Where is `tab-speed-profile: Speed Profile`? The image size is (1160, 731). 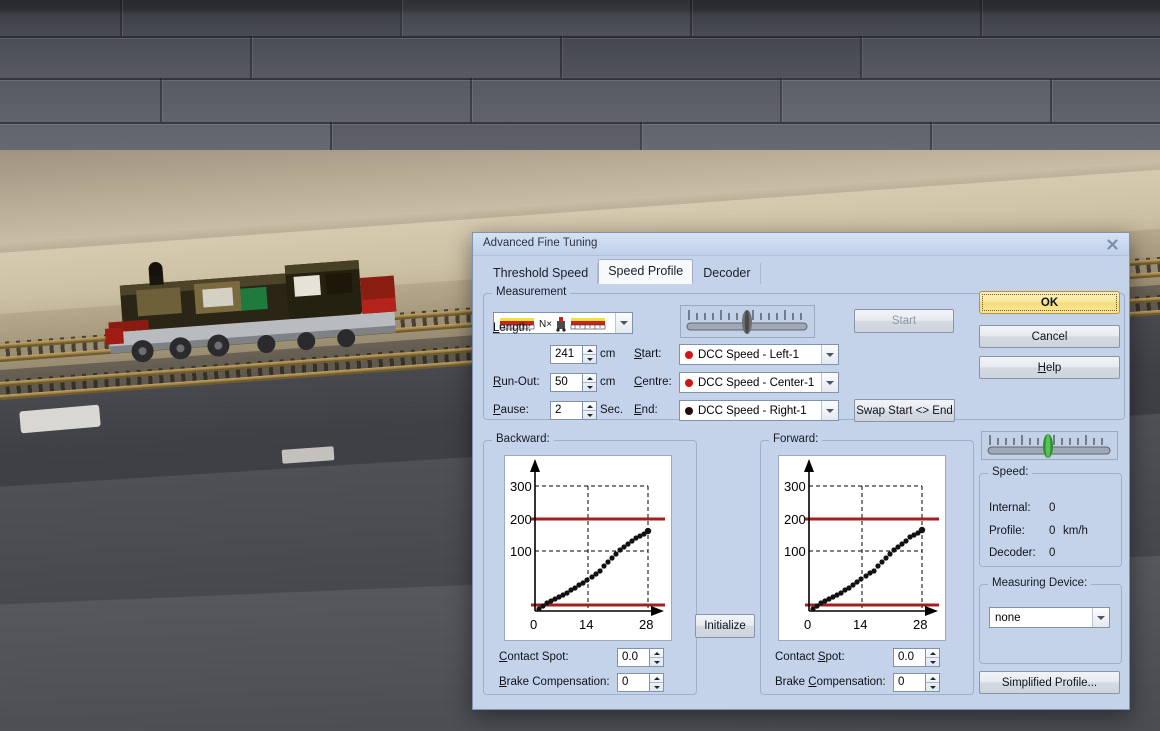 tab-speed-profile: Speed Profile is located at coordinates (646, 271).